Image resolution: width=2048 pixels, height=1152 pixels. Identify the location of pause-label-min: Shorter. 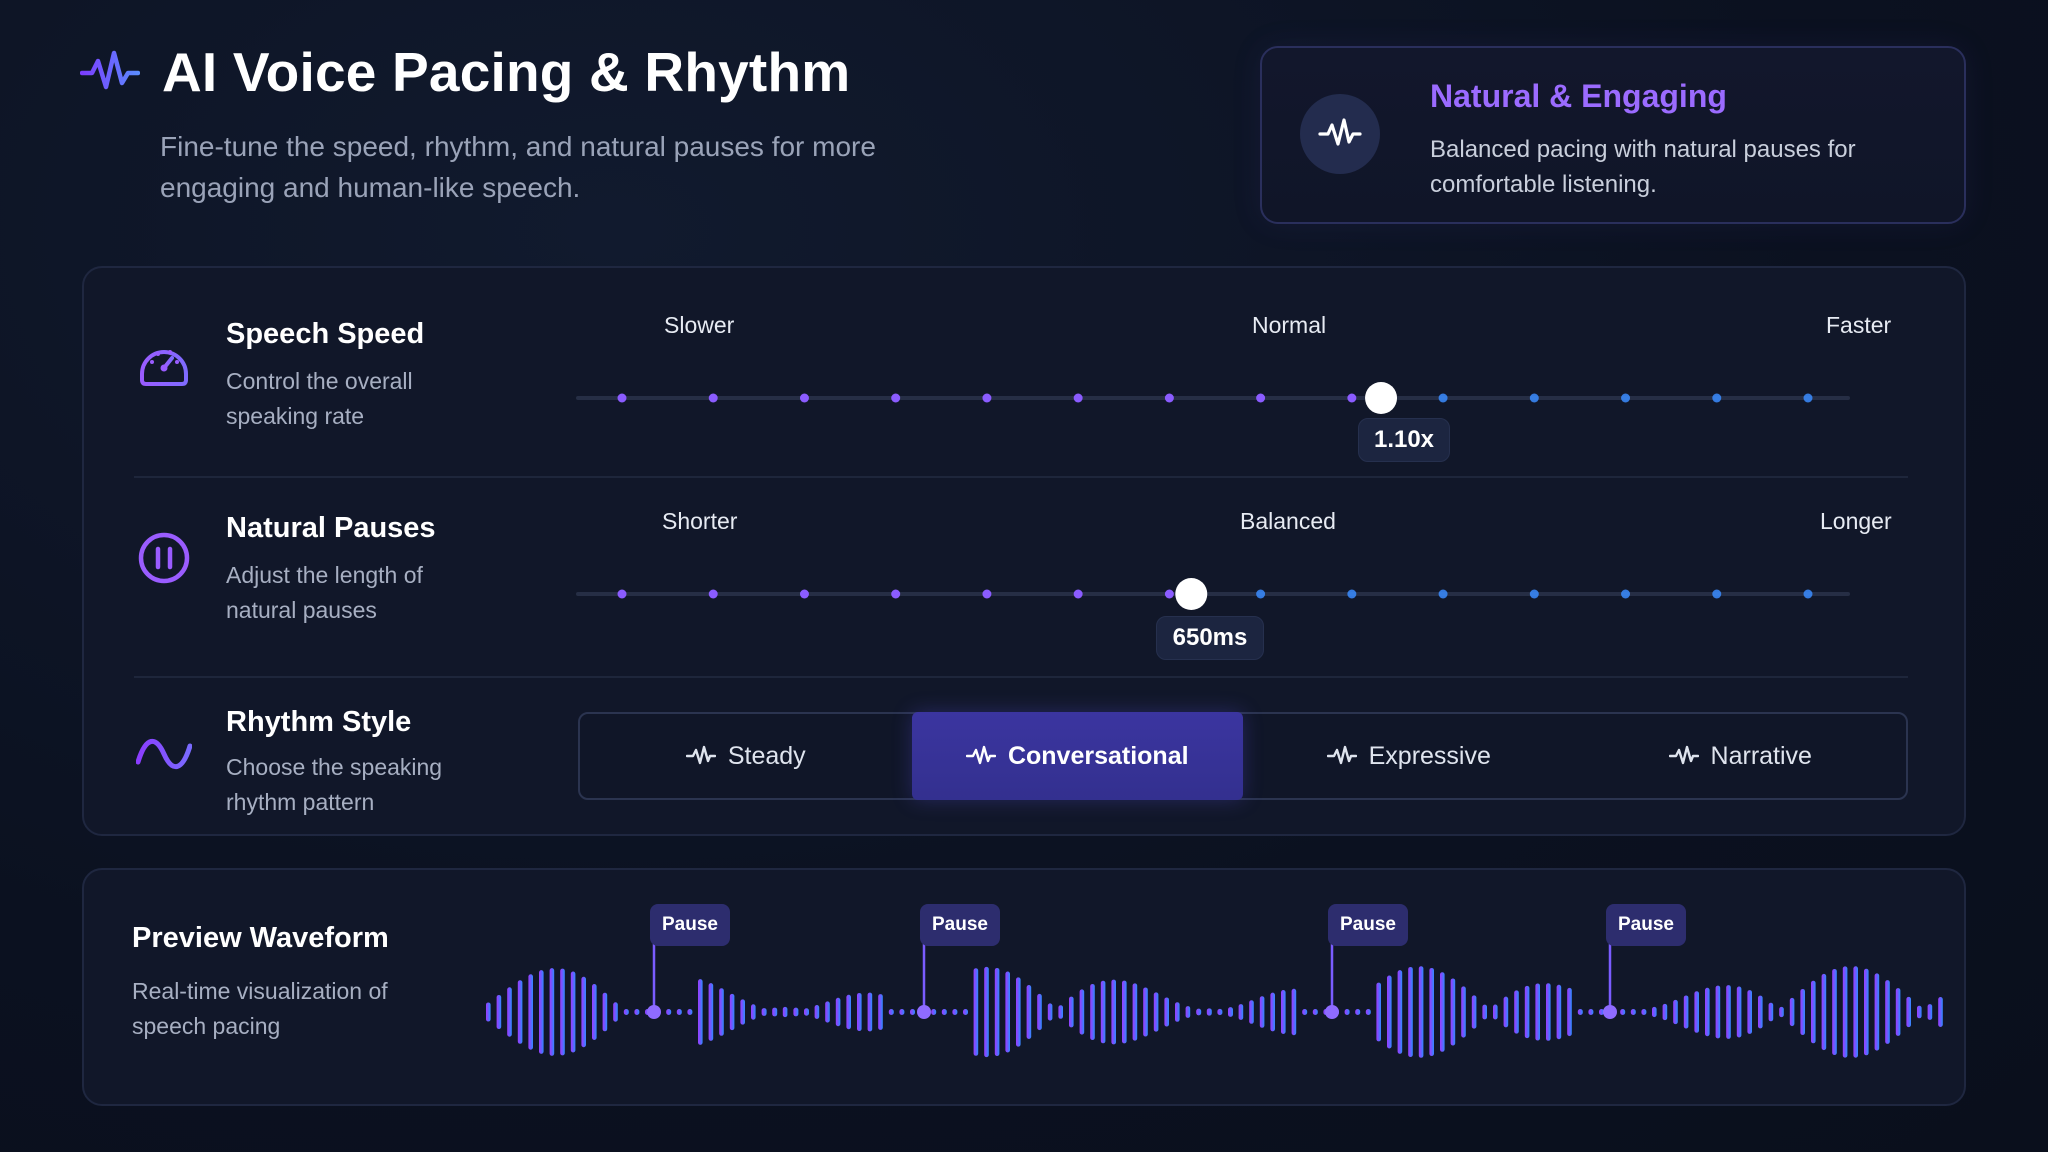
(700, 521).